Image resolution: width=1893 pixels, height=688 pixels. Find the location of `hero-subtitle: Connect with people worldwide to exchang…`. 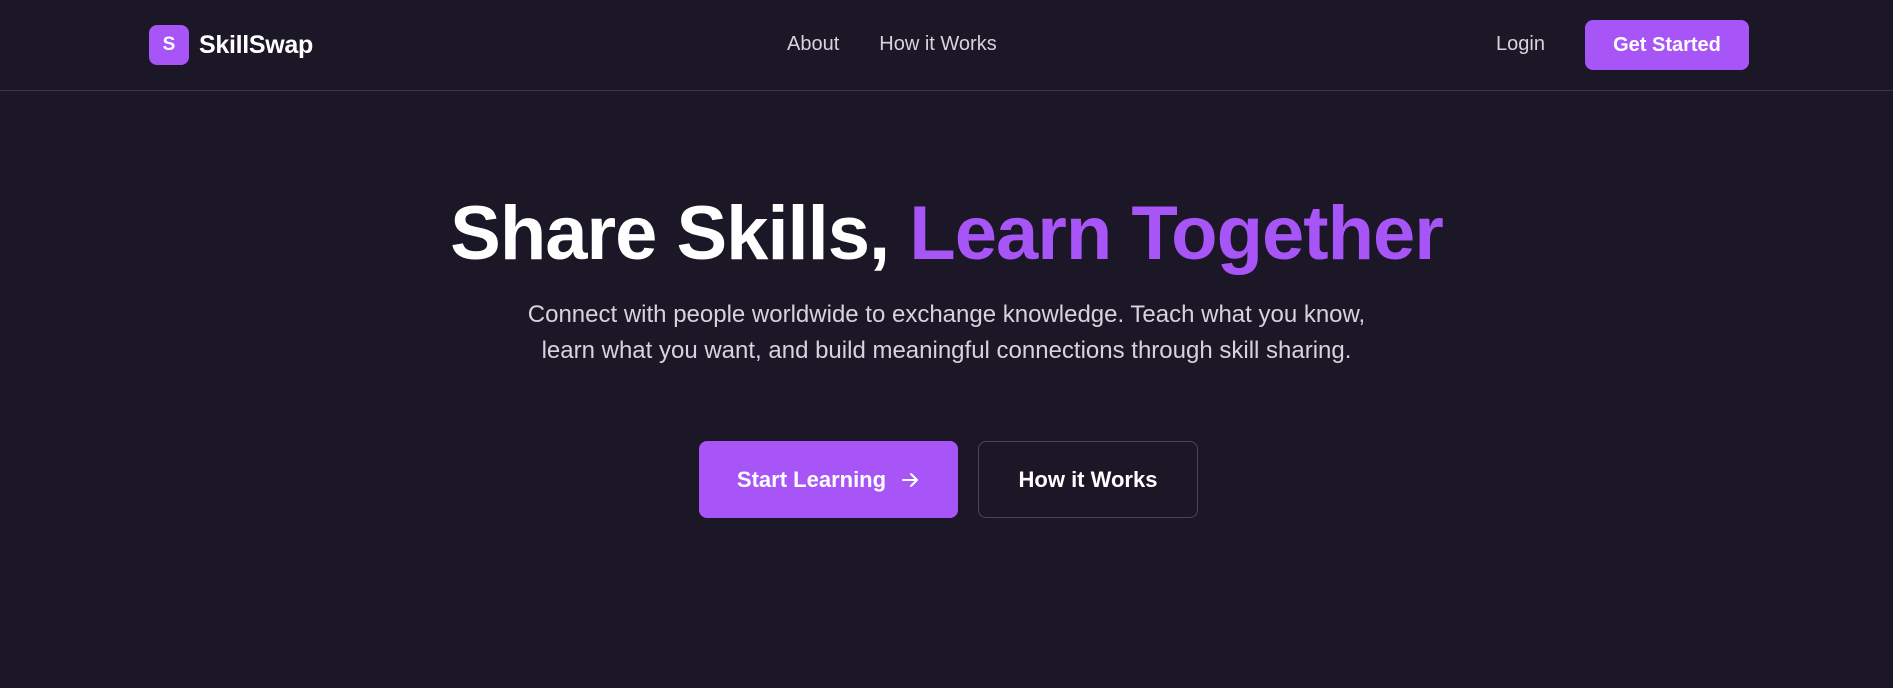

hero-subtitle: Connect with people worldwide to exchang… is located at coordinates (946, 332).